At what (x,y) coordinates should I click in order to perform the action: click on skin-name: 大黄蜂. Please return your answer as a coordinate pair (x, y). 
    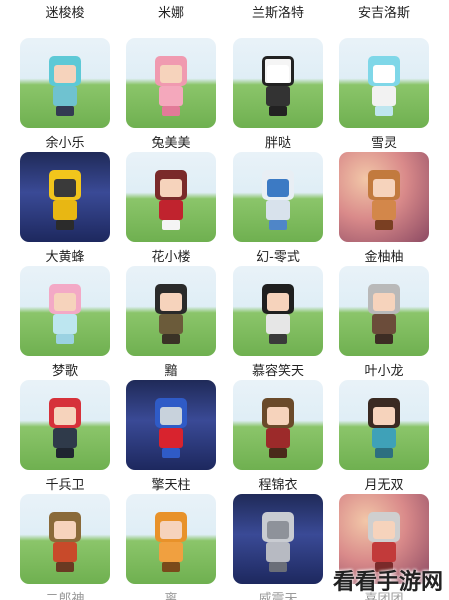
    Looking at the image, I should click on (65, 257).